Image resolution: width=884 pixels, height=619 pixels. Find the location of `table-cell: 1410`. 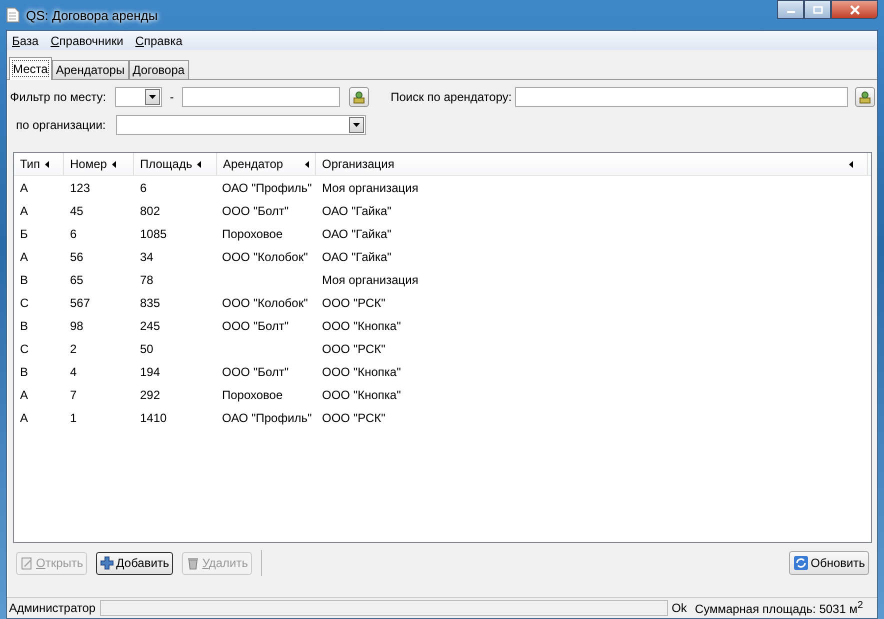

table-cell: 1410 is located at coordinates (153, 417).